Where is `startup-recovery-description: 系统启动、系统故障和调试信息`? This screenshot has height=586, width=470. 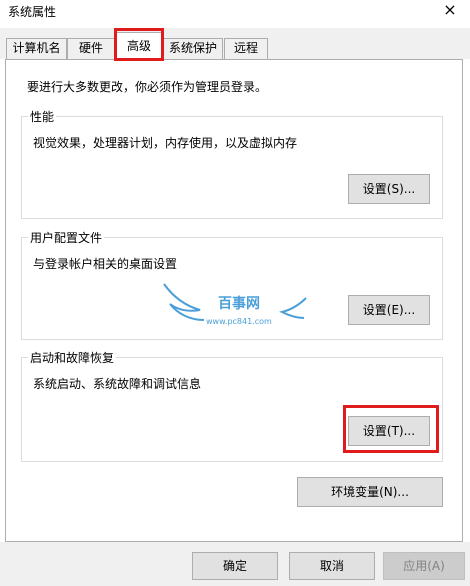
startup-recovery-description: 系统启动、系统故障和调试信息 is located at coordinates (117, 384).